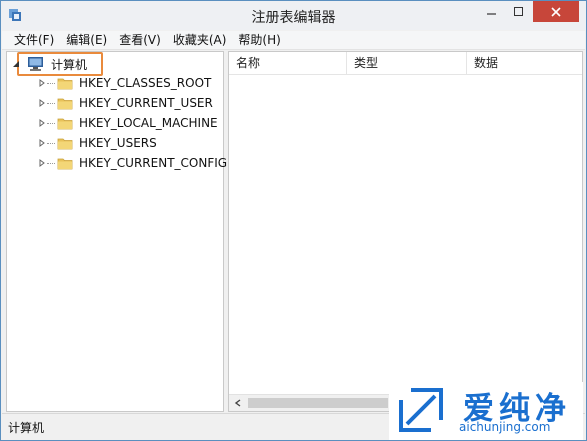 The height and width of the screenshot is (441, 587). What do you see at coordinates (293, 15) in the screenshot?
I see `title-bar: 注册表编辑器` at bounding box center [293, 15].